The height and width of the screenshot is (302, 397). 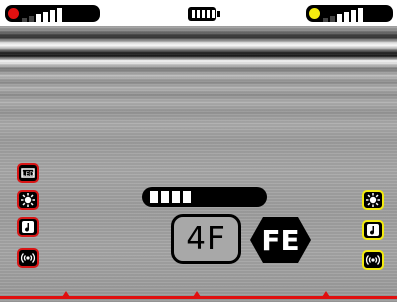 I want to click on material-badge: FE, so click(x=280, y=240).